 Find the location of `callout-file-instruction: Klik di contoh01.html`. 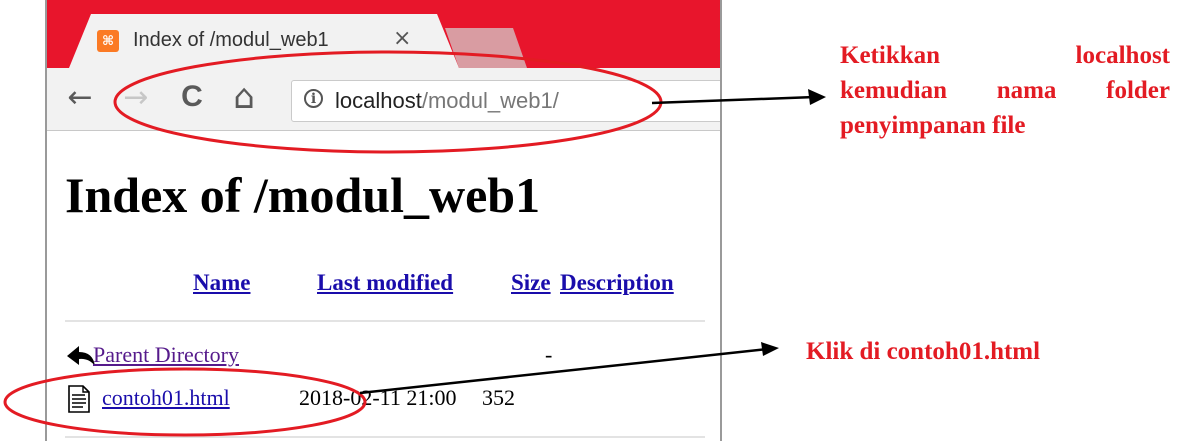

callout-file-instruction: Klik di contoh01.html is located at coordinates (923, 351).